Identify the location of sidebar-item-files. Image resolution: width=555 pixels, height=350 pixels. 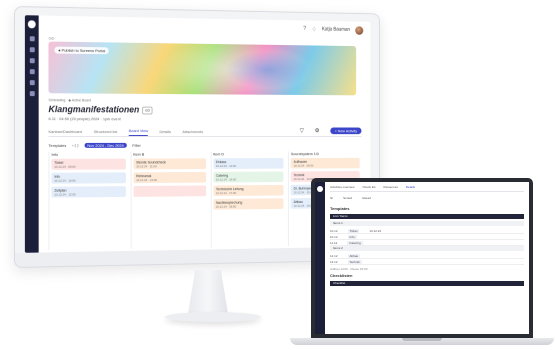
(32, 83).